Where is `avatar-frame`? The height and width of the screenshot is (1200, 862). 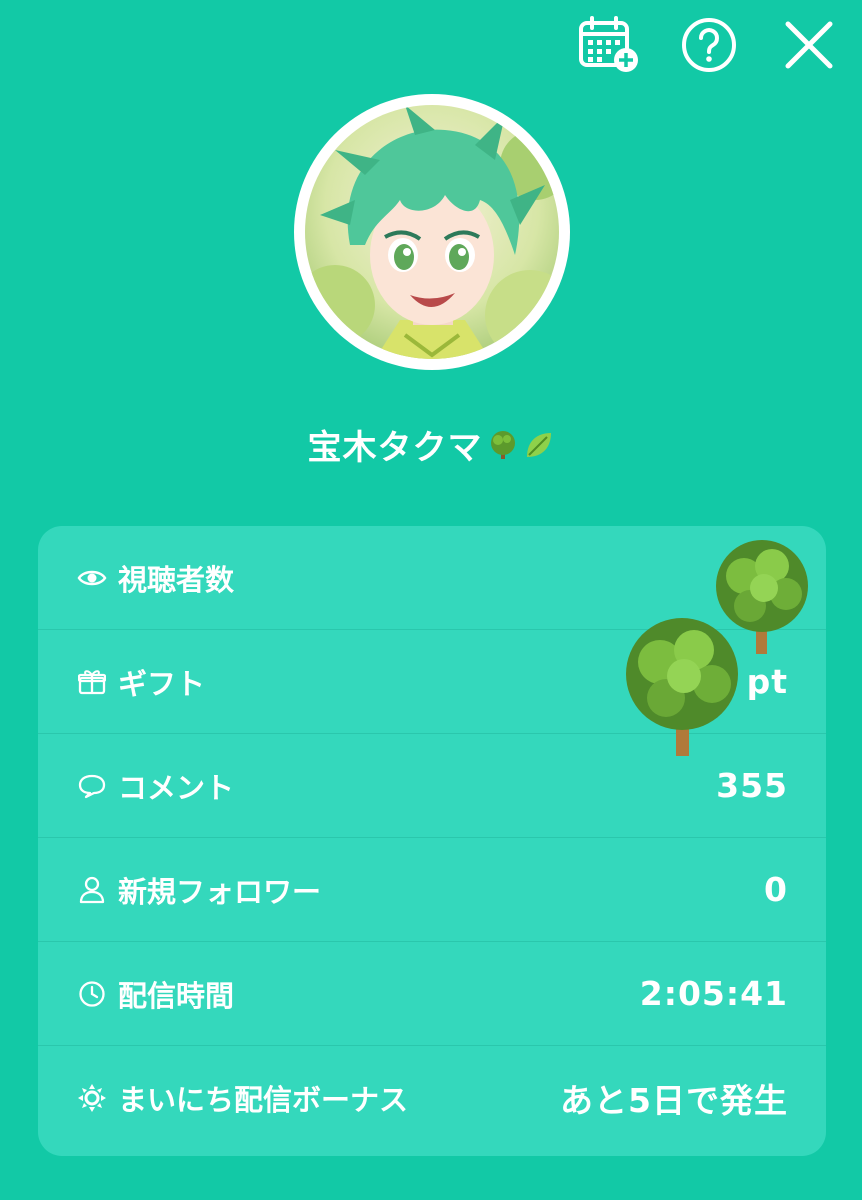
avatar-frame is located at coordinates (432, 232).